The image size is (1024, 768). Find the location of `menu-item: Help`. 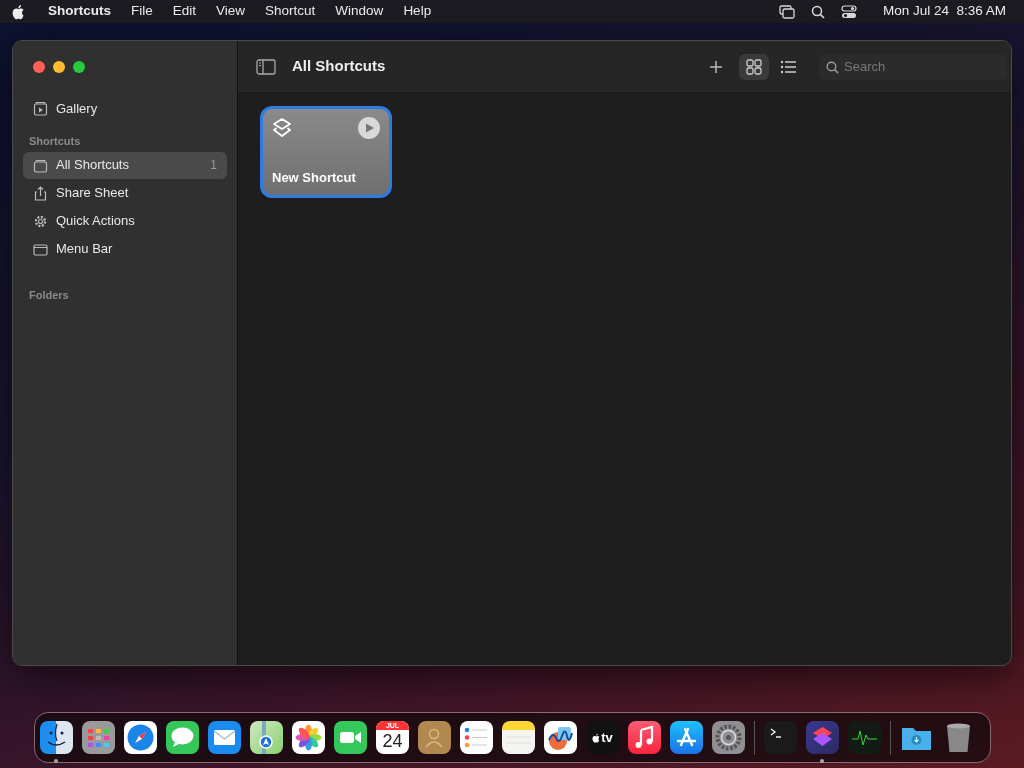

menu-item: Help is located at coordinates (417, 11).